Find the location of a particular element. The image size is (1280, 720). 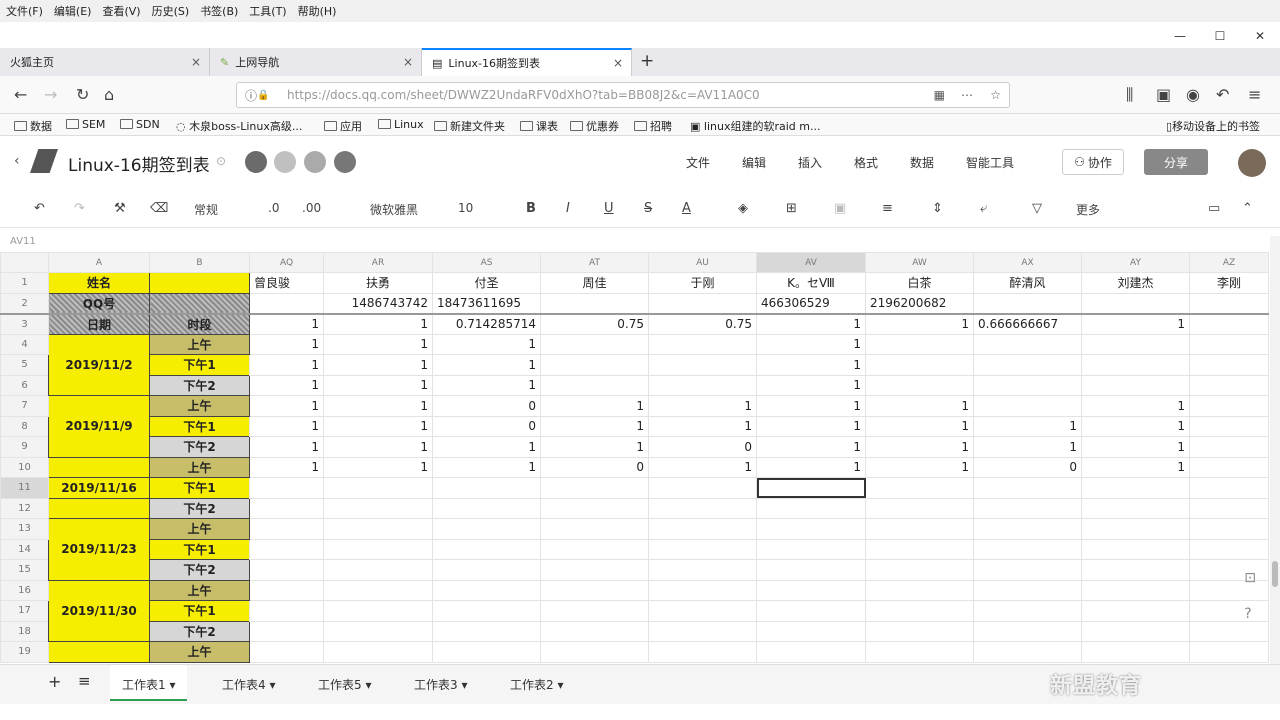

menu-file: 文件(F) is located at coordinates (24, 11).